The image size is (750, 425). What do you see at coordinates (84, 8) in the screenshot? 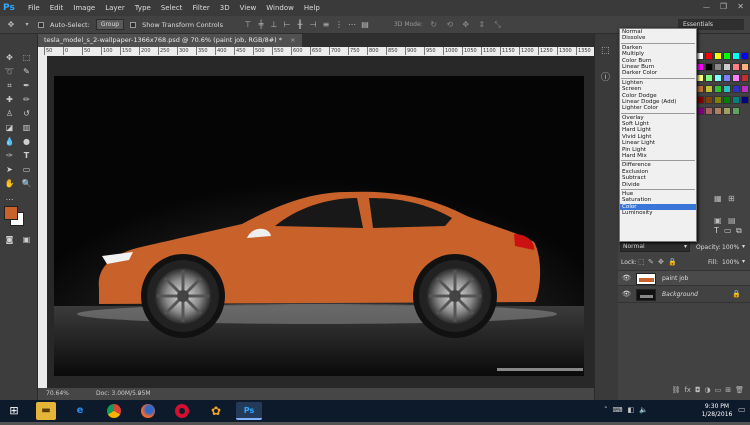
I see `menu-image: Image` at bounding box center [84, 8].